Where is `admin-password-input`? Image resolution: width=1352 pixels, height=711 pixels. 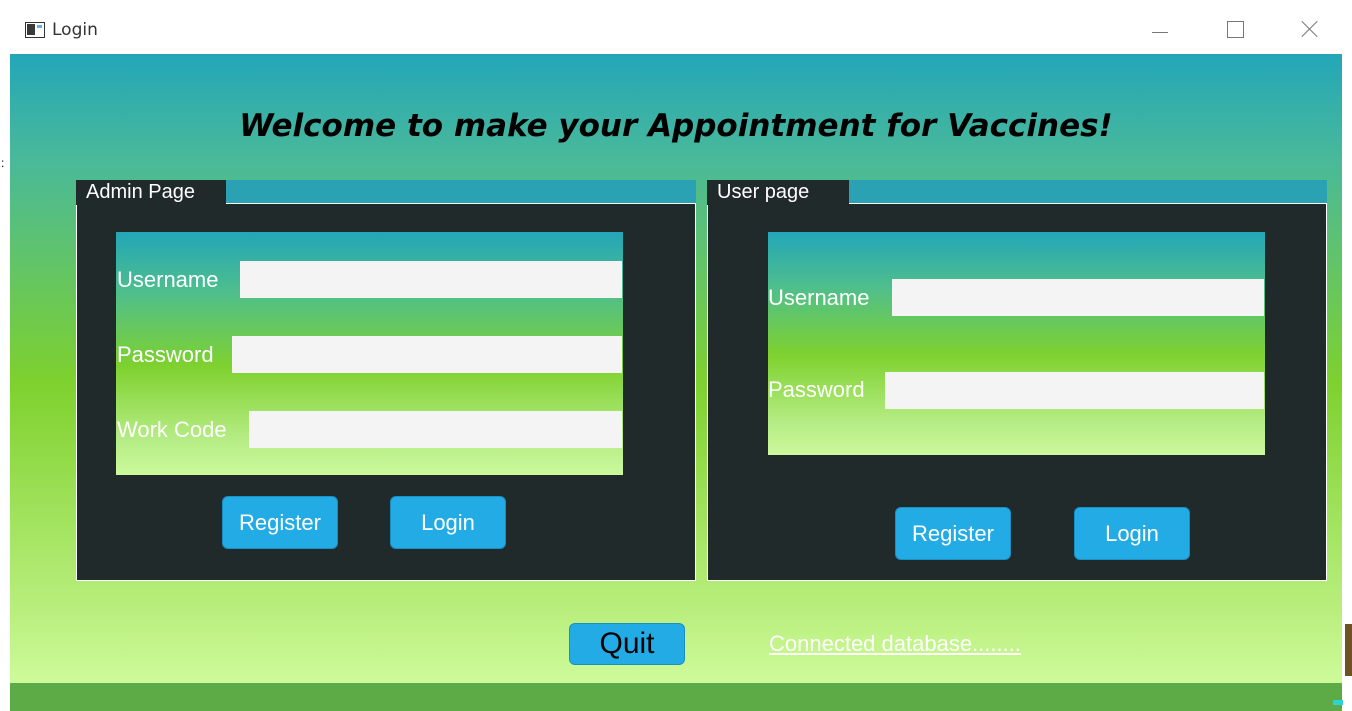 admin-password-input is located at coordinates (427, 354).